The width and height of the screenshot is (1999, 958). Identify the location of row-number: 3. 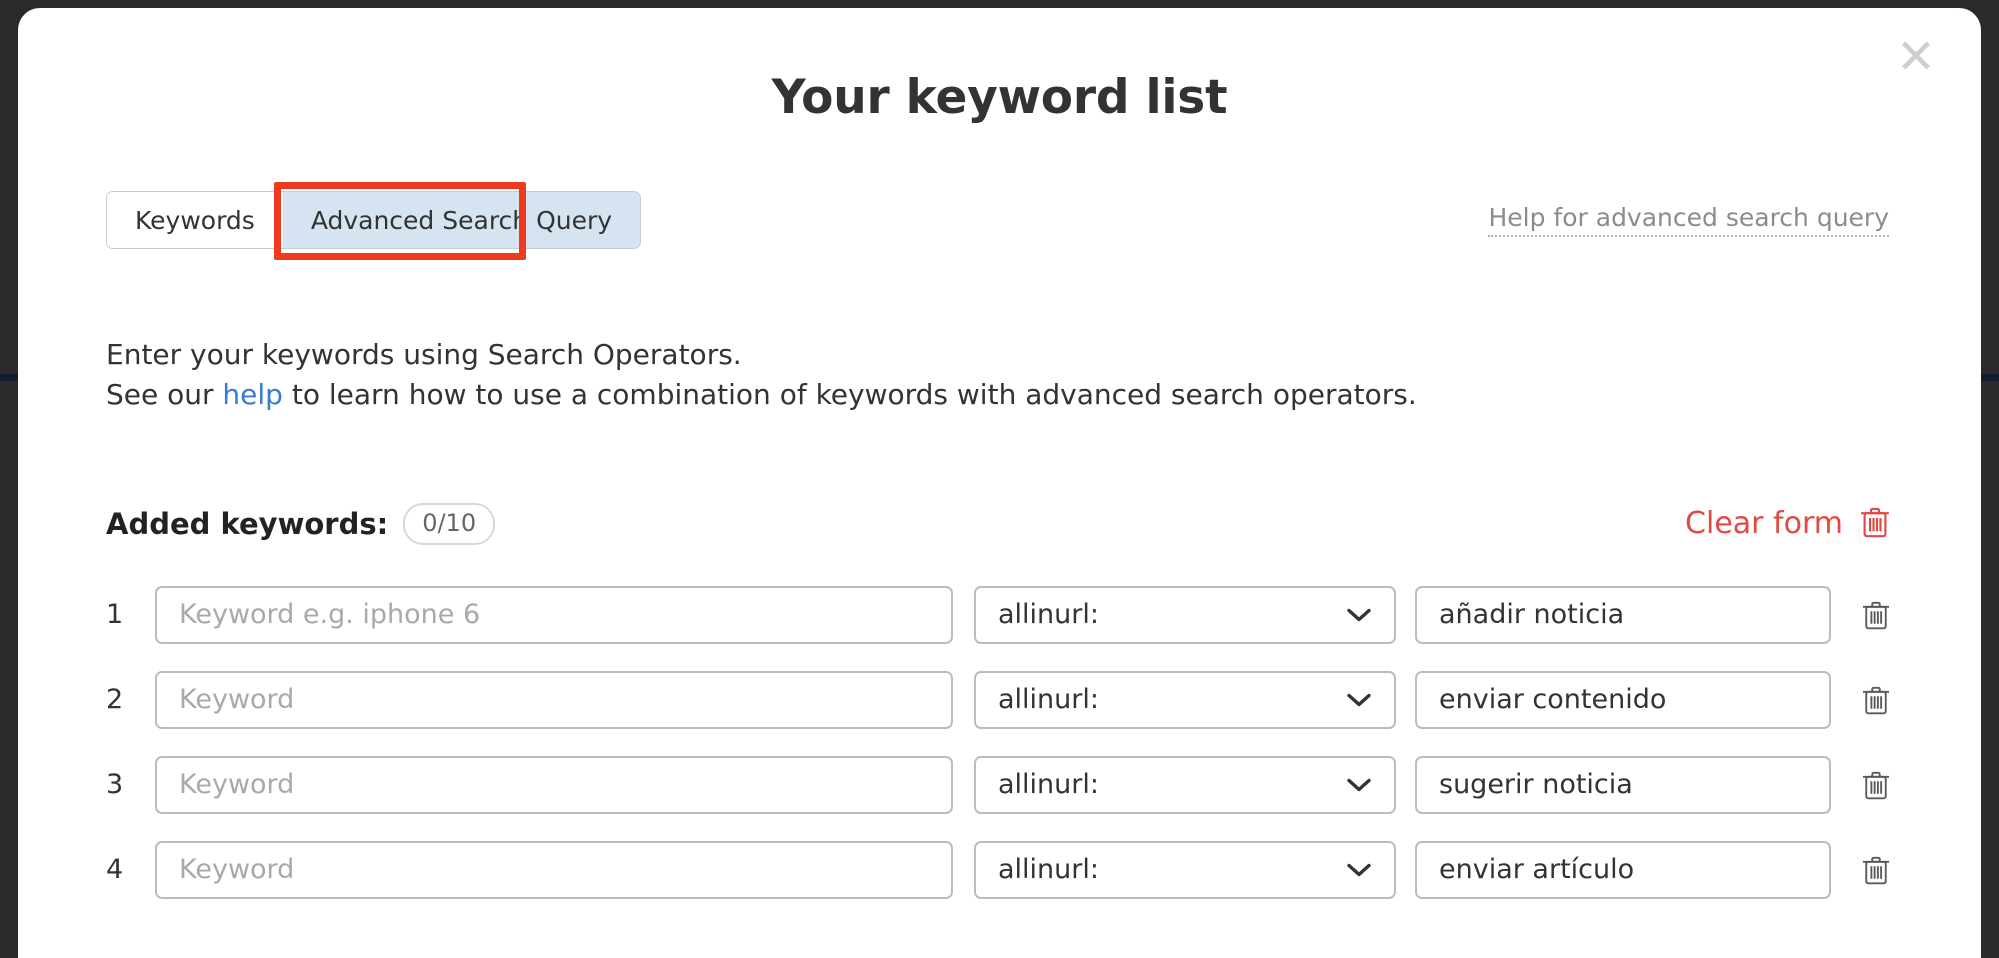
(115, 785).